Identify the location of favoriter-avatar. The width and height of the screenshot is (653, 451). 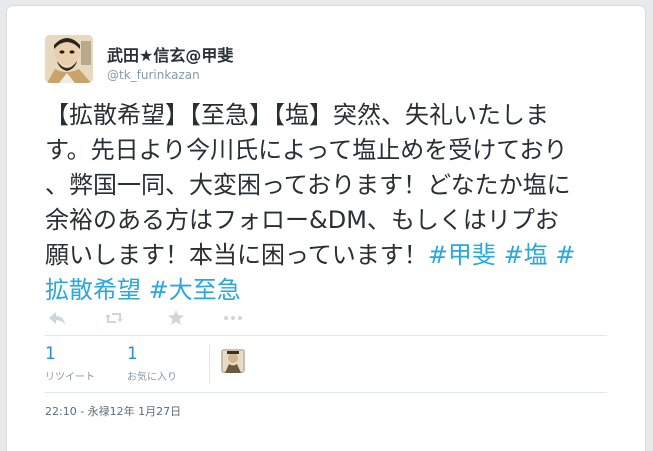
(233, 361).